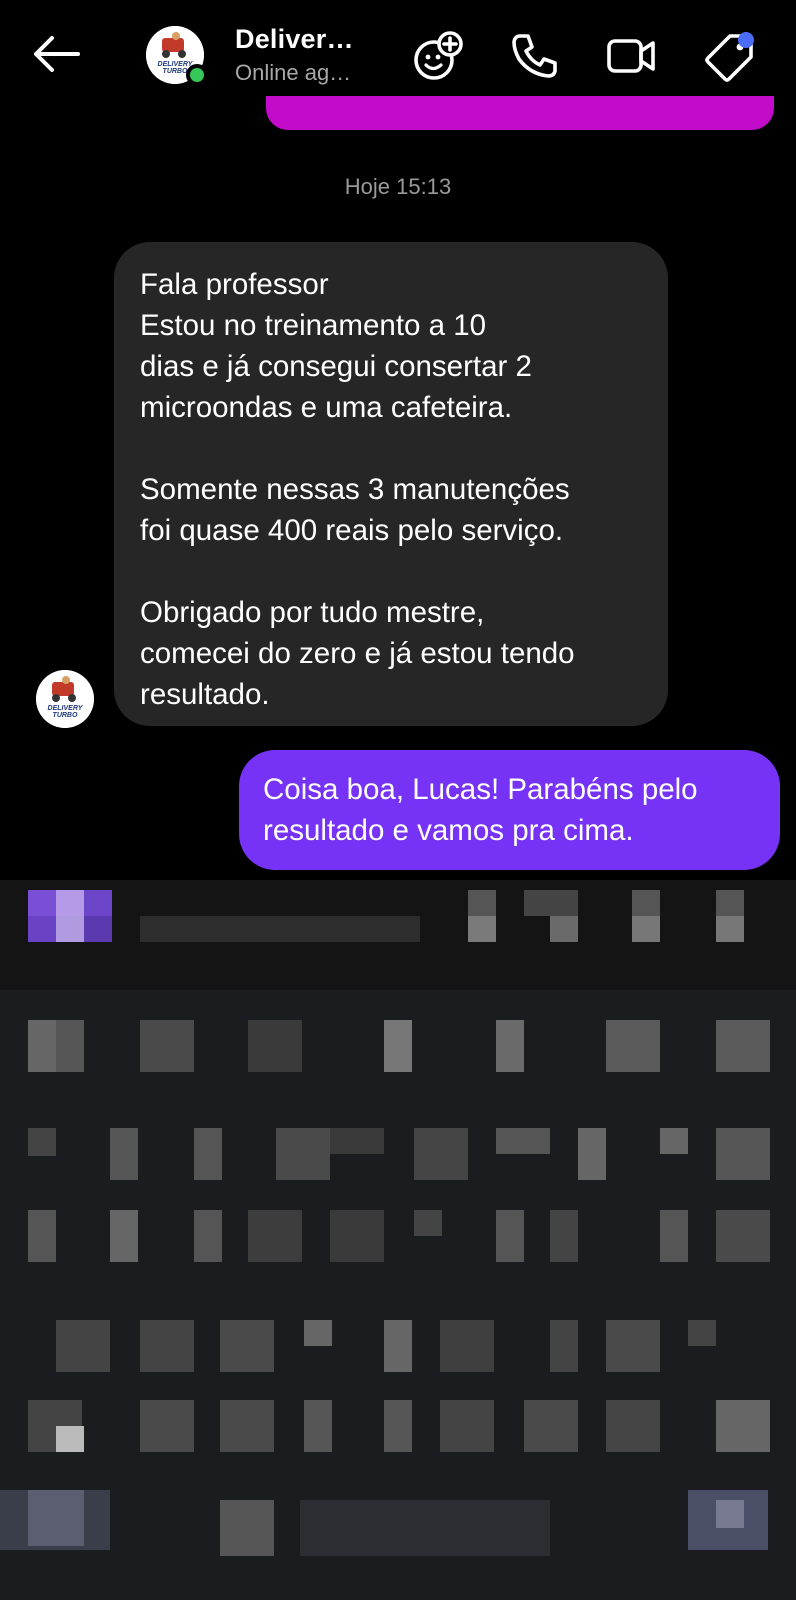 This screenshot has height=1600, width=796. What do you see at coordinates (66, 708) in the screenshot?
I see `svg-text: DELIVERY` at bounding box center [66, 708].